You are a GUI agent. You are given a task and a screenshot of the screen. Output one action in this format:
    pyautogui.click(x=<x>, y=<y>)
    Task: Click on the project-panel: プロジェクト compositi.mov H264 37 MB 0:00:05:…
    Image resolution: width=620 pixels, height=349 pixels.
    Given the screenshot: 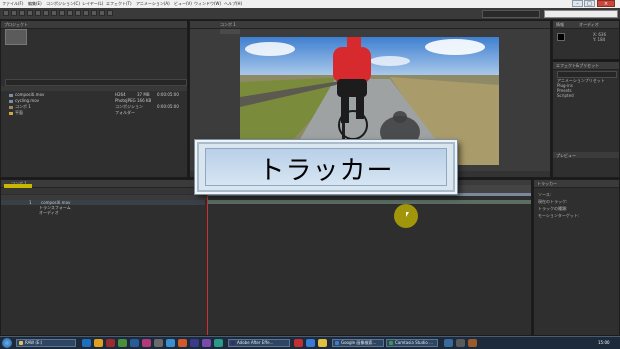 What is the action you would take?
    pyautogui.click(x=94, y=99)
    